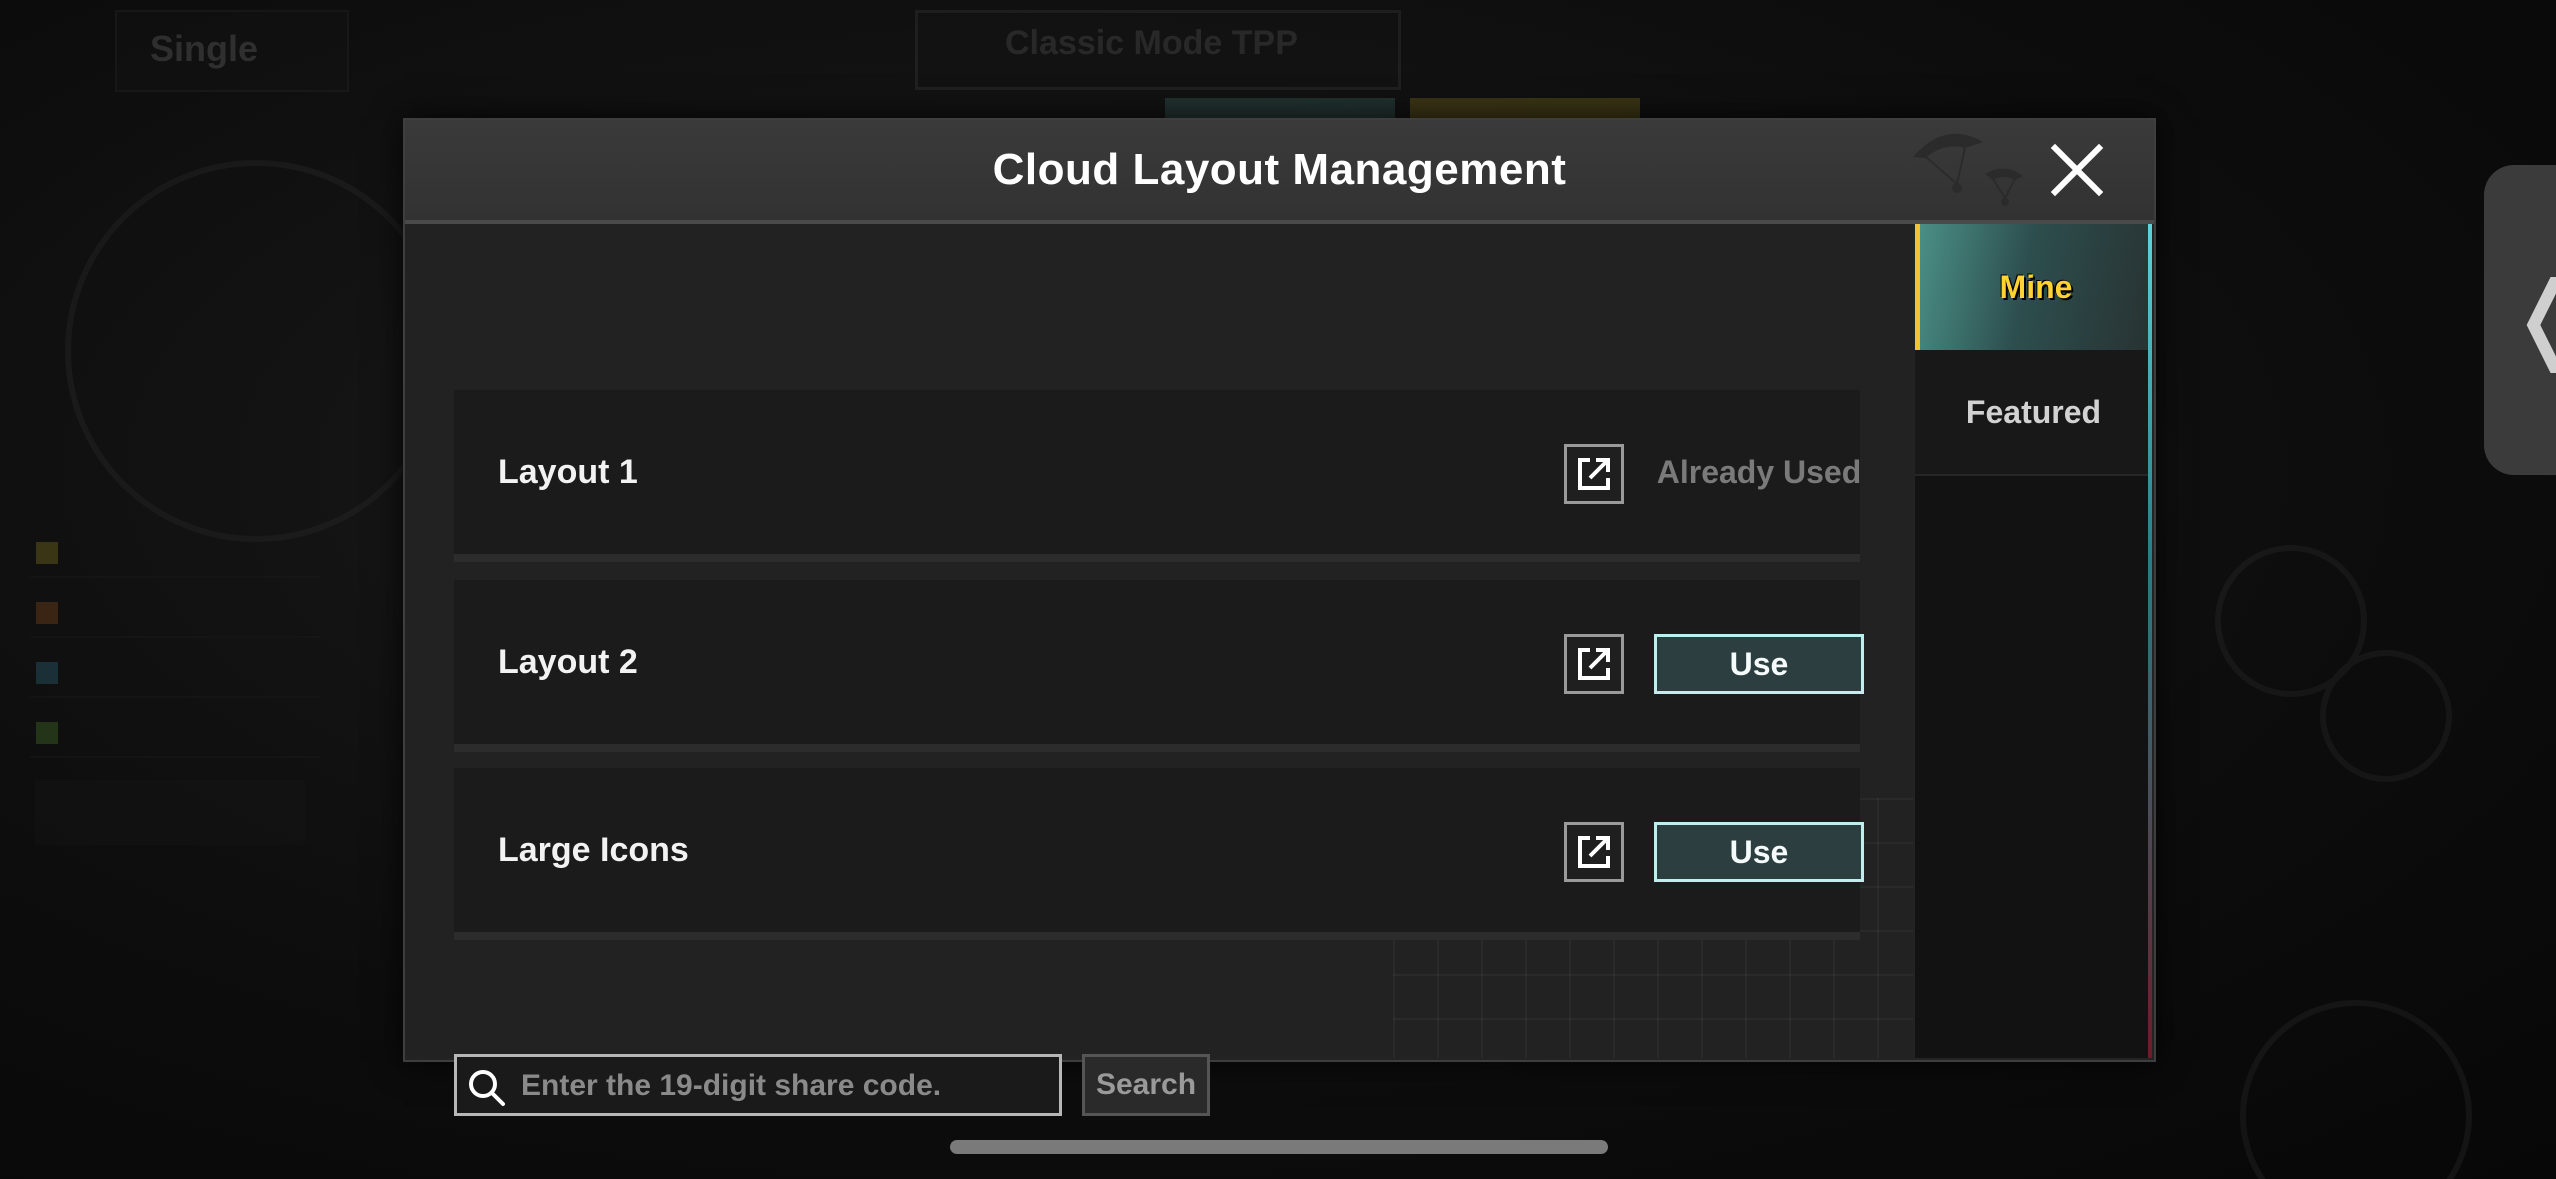 Image resolution: width=2556 pixels, height=1179 pixels. I want to click on mode-dropdown-label: Classic Mode TPP, so click(1151, 43).